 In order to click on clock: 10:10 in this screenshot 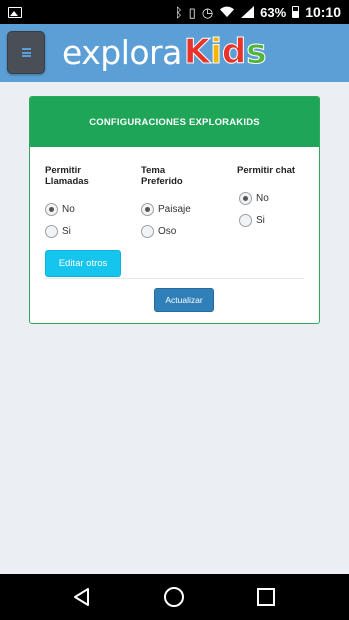, I will do `click(323, 12)`.